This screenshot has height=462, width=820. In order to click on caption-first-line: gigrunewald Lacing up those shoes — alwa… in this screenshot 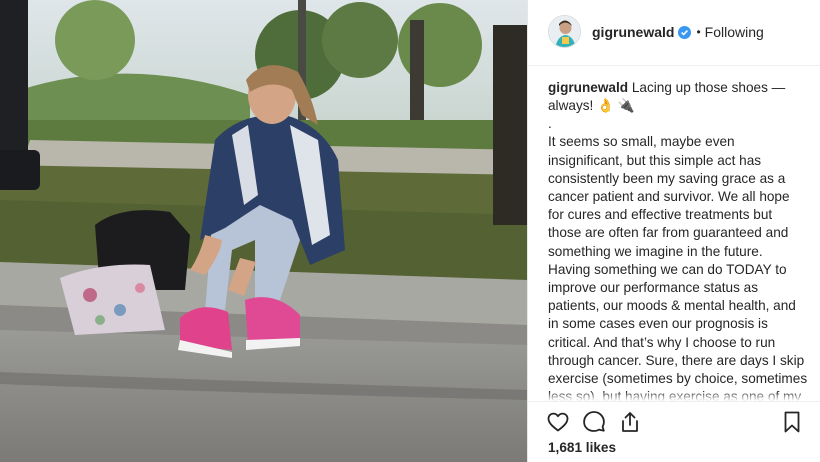, I will do `click(678, 97)`.